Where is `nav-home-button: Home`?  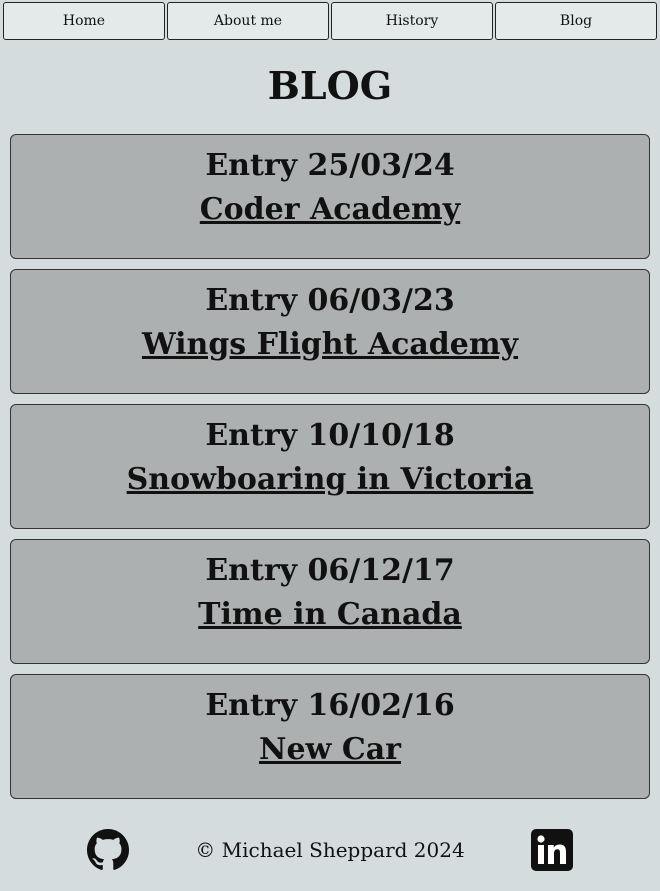 nav-home-button: Home is located at coordinates (84, 21).